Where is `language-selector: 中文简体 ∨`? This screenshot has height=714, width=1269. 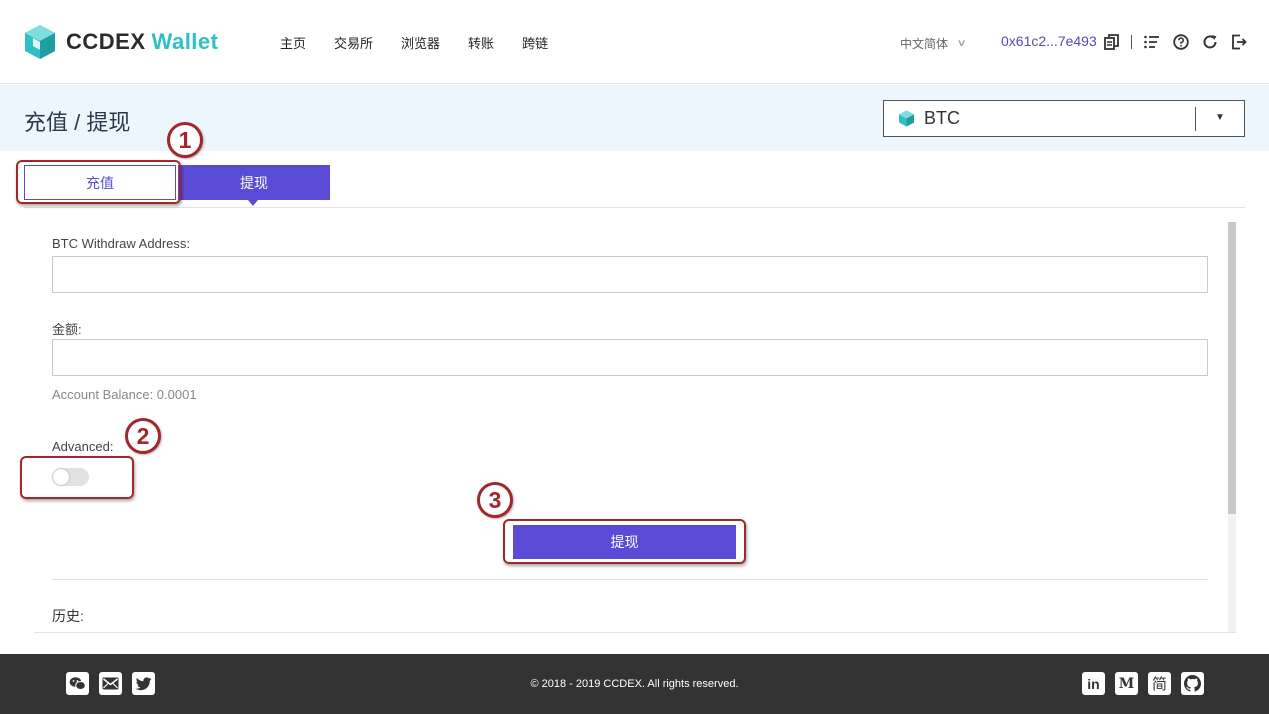 language-selector: 中文简体 ∨ is located at coordinates (933, 43).